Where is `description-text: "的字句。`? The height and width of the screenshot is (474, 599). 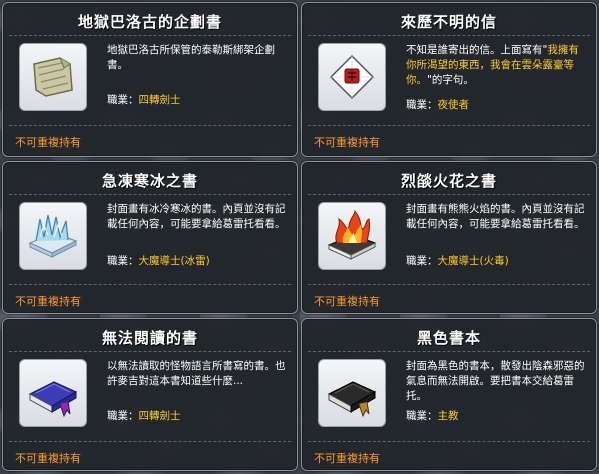 description-text: "的字句。 is located at coordinates (450, 80).